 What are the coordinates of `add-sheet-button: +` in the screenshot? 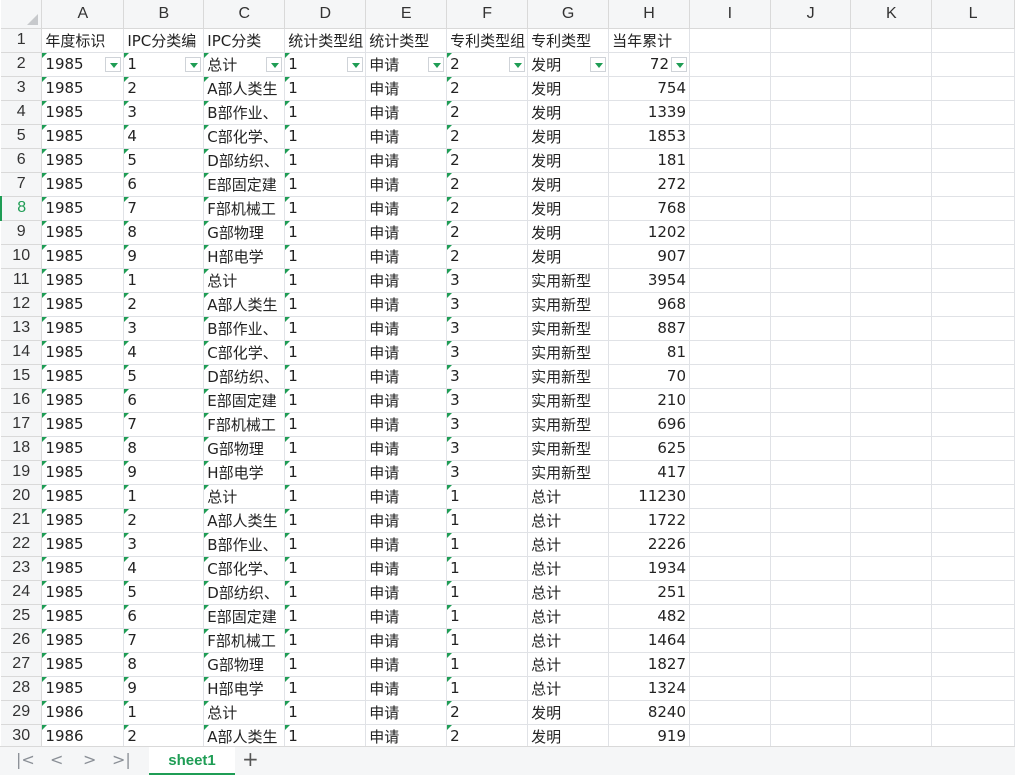 It's located at (250, 759).